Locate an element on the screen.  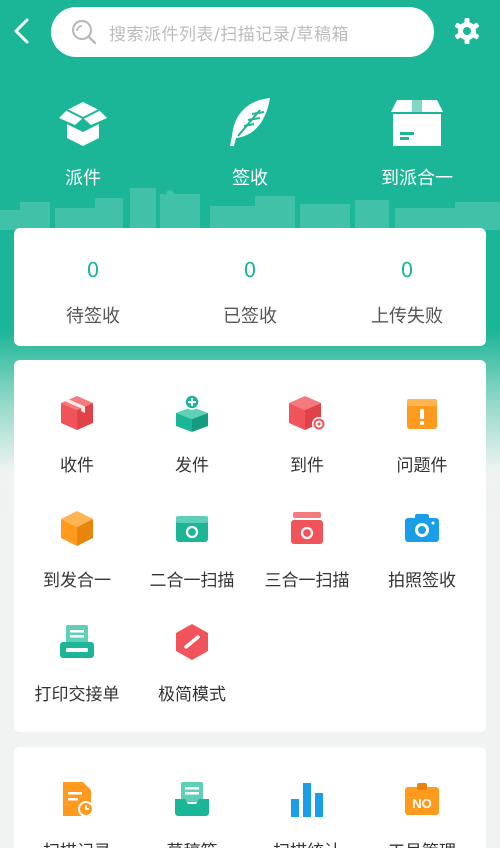
tile-label: 草稿箱 is located at coordinates (192, 842).